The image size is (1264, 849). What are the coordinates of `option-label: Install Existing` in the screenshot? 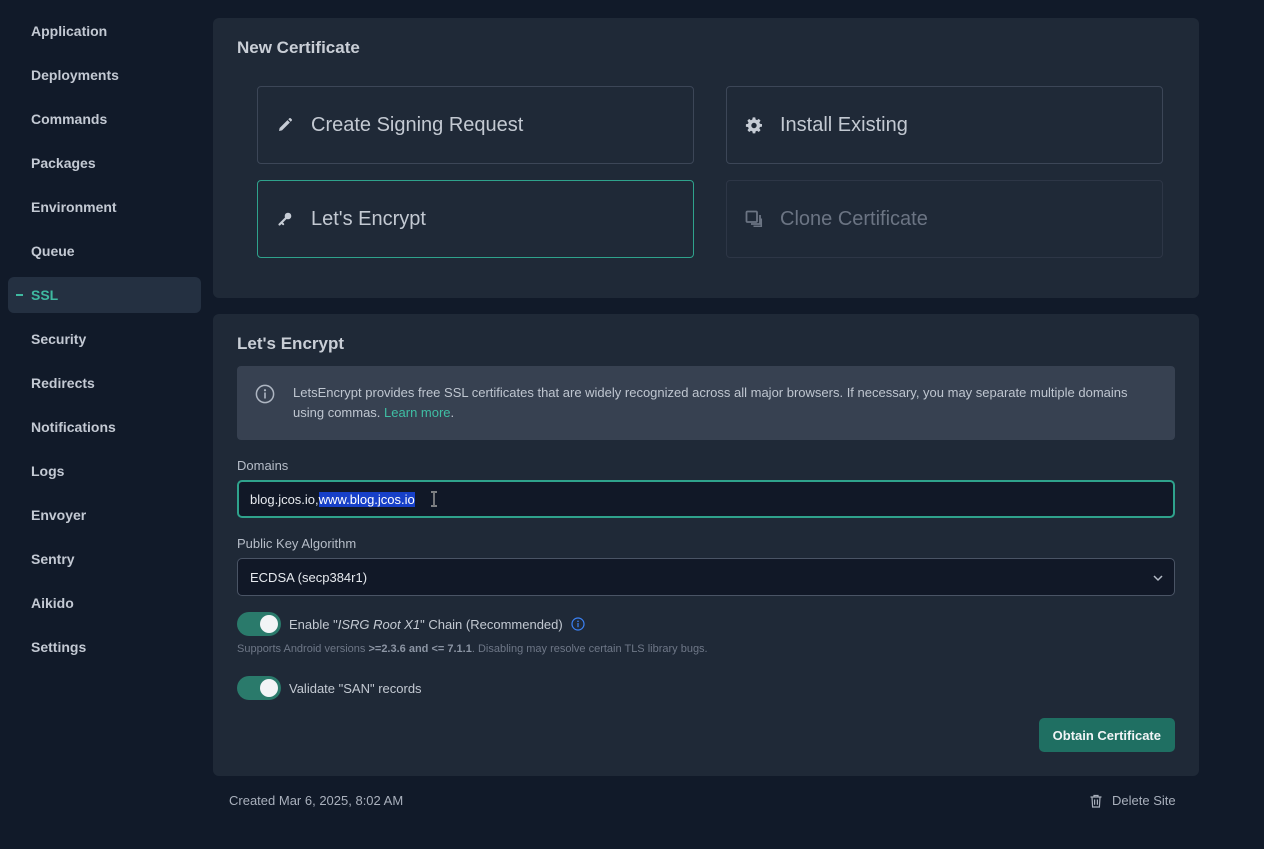 It's located at (844, 124).